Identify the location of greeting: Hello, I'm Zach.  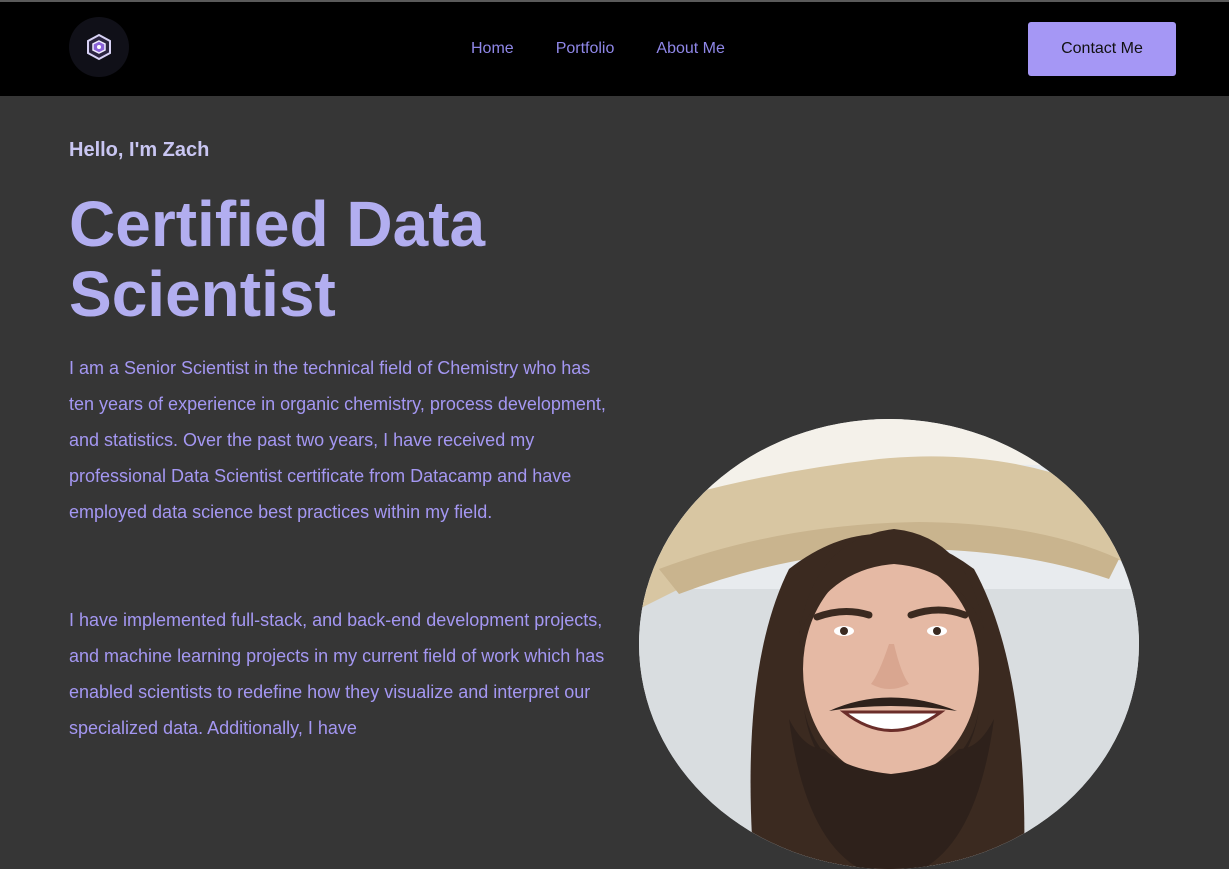
(139, 150).